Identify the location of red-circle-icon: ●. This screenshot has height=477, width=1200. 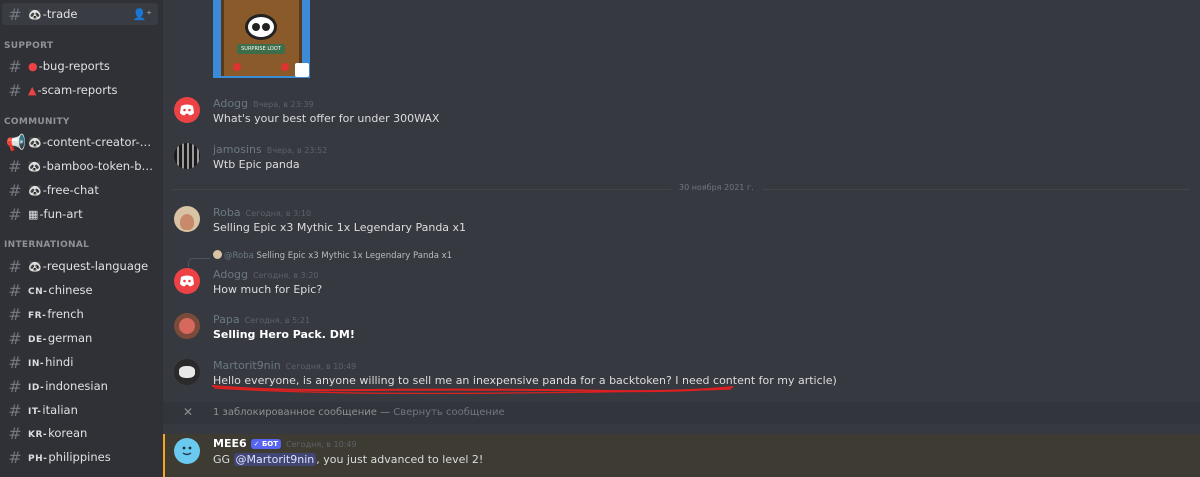
(33, 66).